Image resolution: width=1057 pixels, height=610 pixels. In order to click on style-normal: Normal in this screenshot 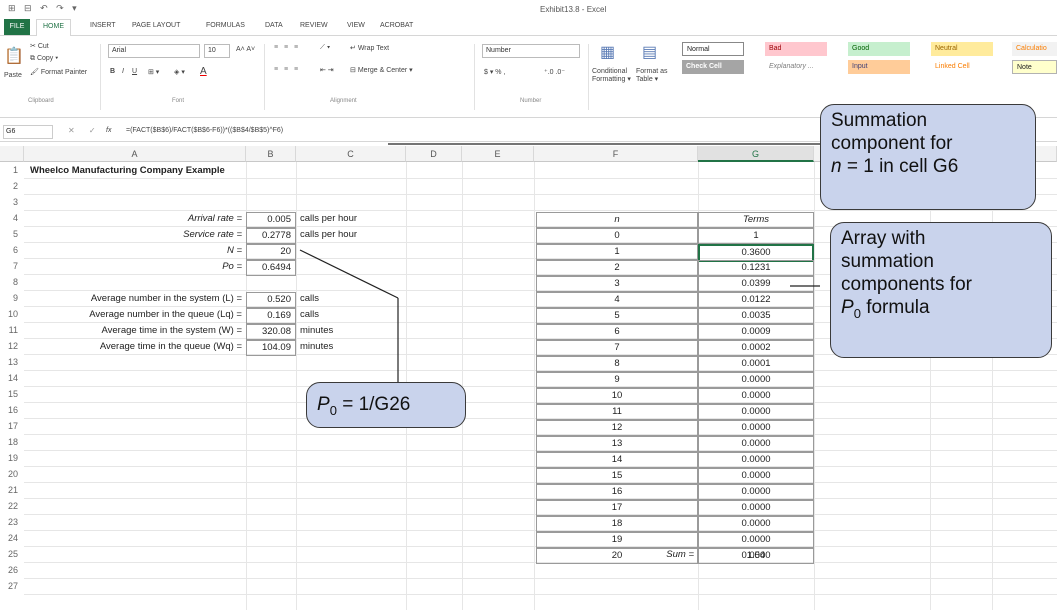, I will do `click(713, 49)`.